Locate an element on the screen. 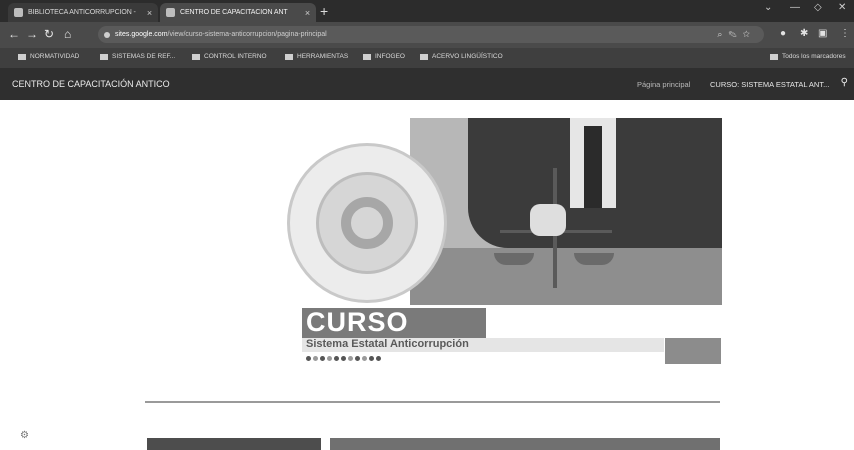 The image size is (854, 450). carousel-dots is located at coordinates (343, 358).